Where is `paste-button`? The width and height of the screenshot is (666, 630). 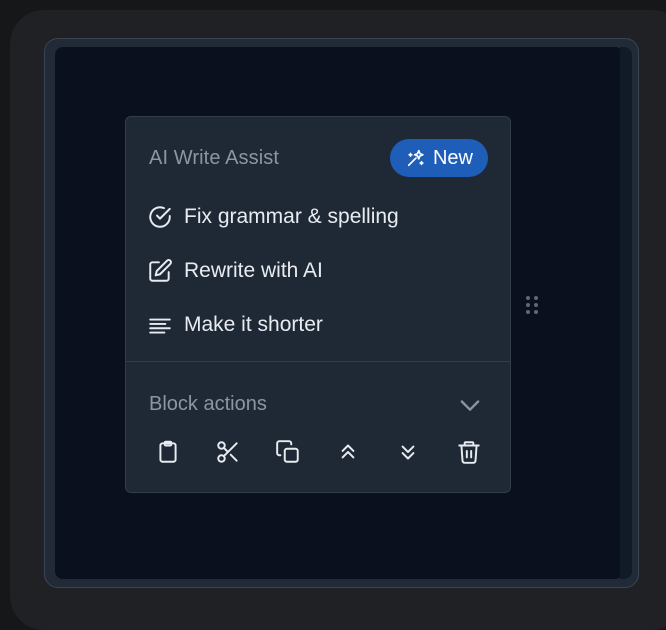 paste-button is located at coordinates (168, 452).